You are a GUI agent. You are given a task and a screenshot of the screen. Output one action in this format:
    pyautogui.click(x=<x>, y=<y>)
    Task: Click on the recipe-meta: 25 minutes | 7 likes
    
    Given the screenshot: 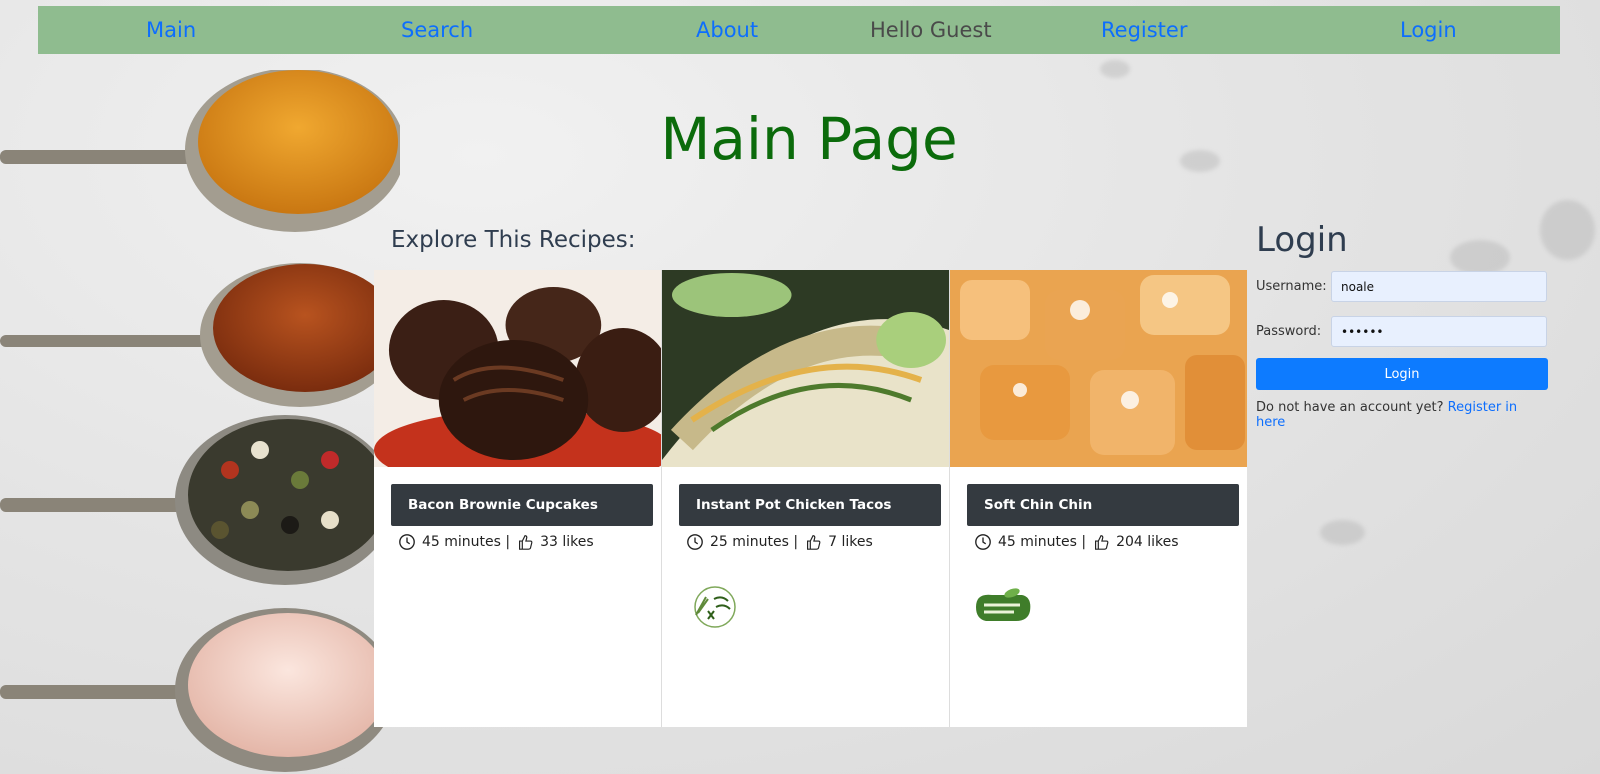 What is the action you would take?
    pyautogui.click(x=779, y=542)
    